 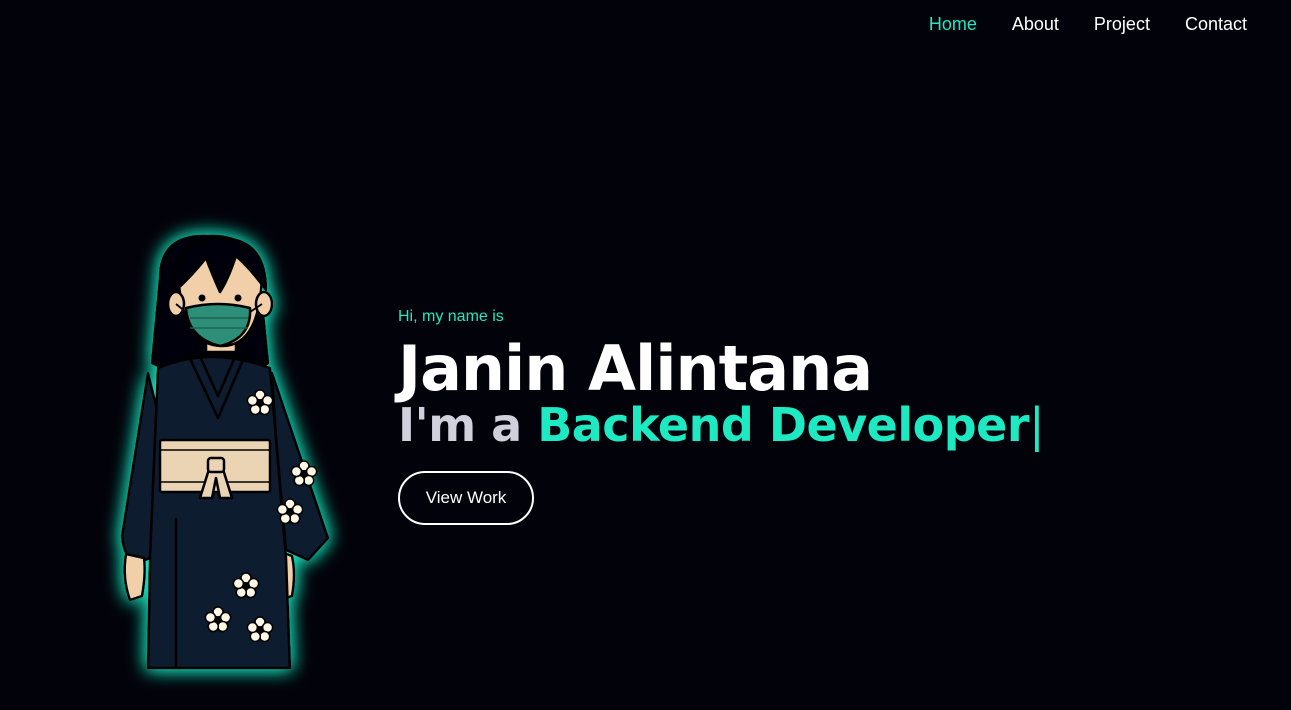 What do you see at coordinates (1088, 24) in the screenshot?
I see `top-nav: Home About Project Contact` at bounding box center [1088, 24].